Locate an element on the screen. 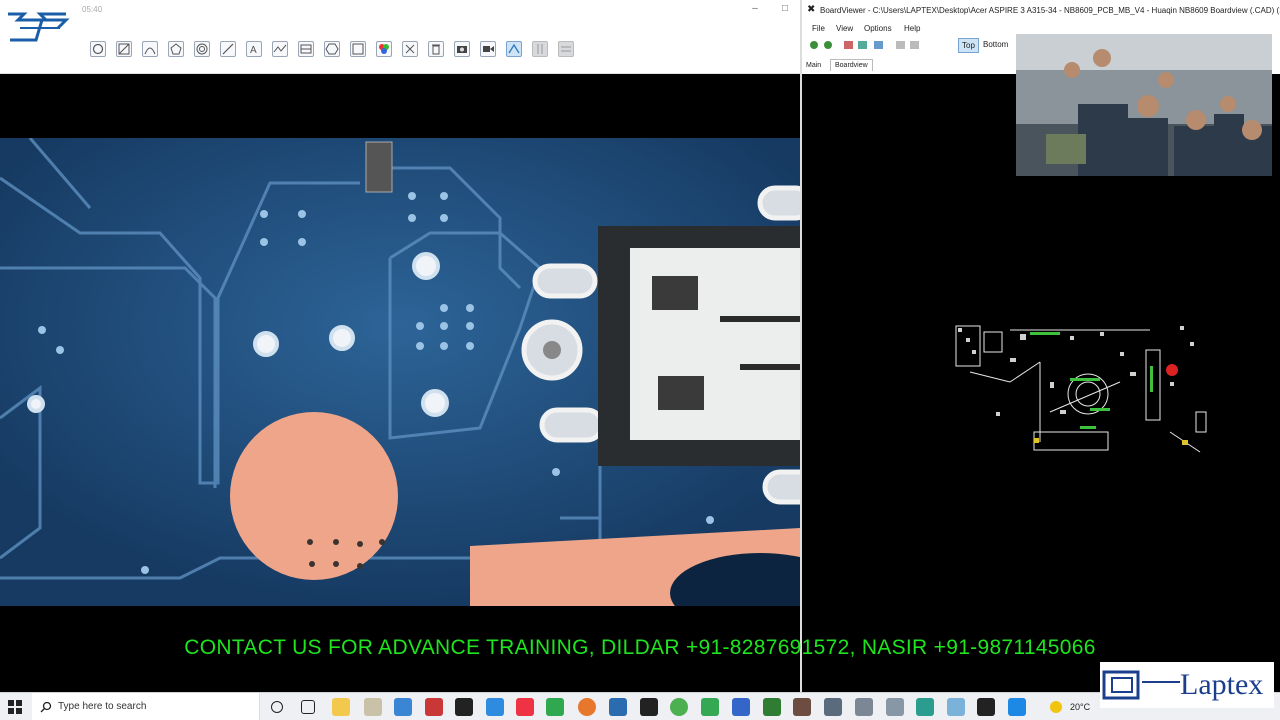  flip-icon is located at coordinates (848, 45).